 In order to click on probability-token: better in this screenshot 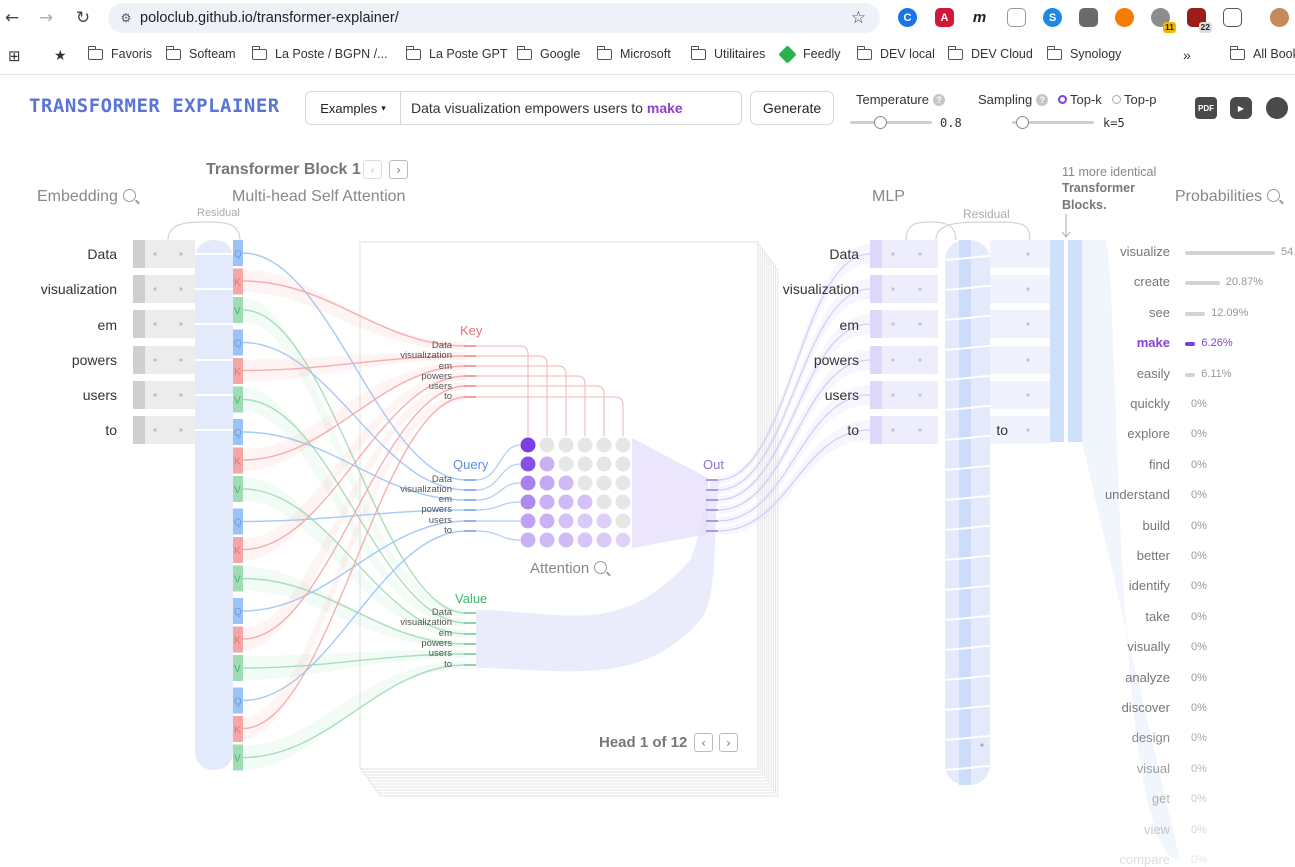, I will do `click(1130, 555)`.